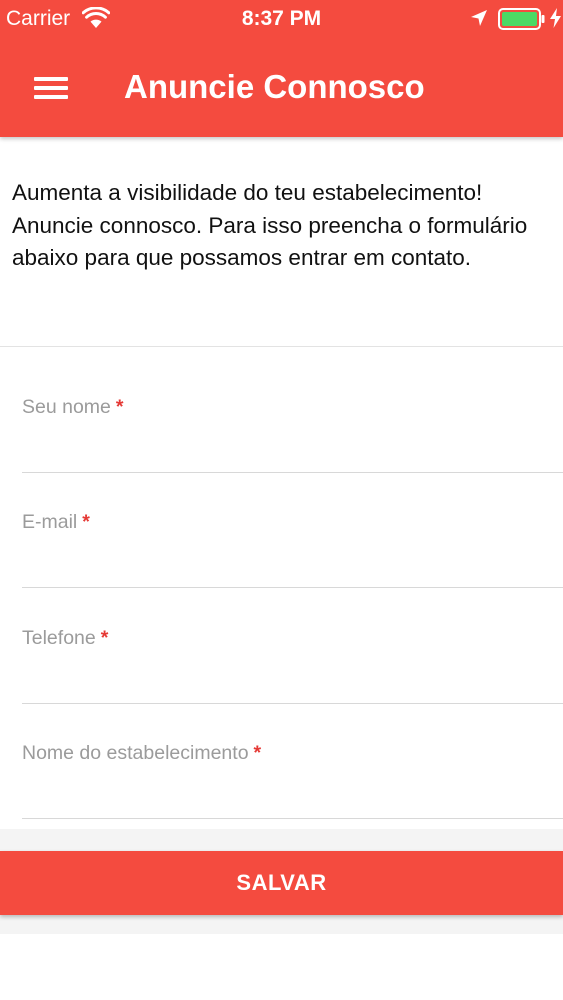  Describe the element at coordinates (281, 883) in the screenshot. I see `save-button: SALVAR` at that location.